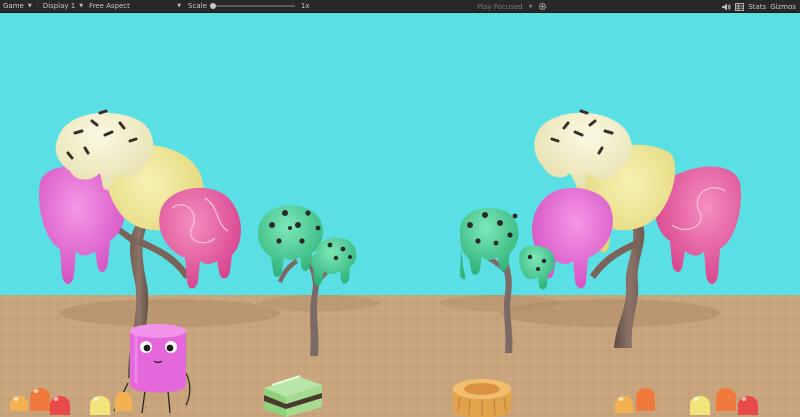 The width and height of the screenshot is (800, 417). I want to click on display-label: Display 1, so click(59, 6).